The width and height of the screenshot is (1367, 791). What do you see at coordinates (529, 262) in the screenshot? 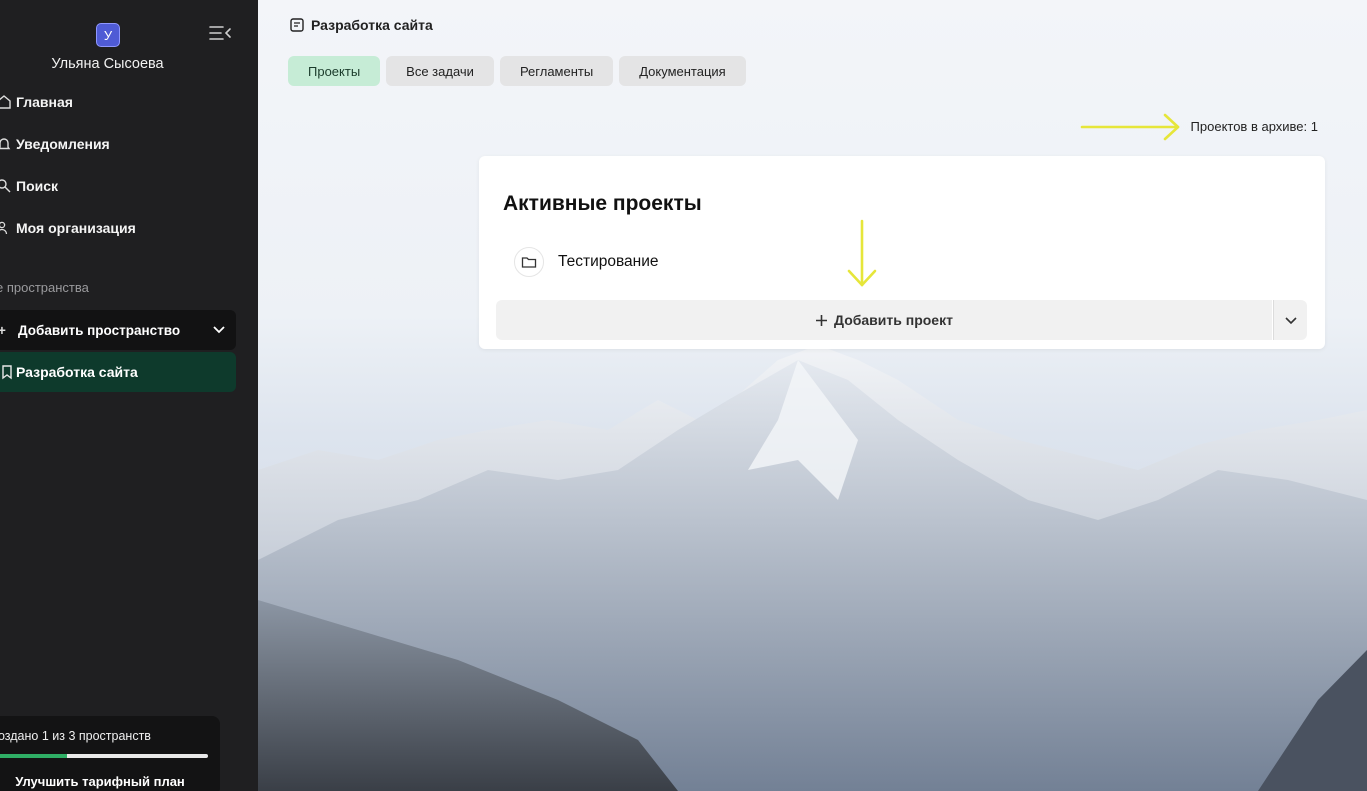
I see `folder-icon` at bounding box center [529, 262].